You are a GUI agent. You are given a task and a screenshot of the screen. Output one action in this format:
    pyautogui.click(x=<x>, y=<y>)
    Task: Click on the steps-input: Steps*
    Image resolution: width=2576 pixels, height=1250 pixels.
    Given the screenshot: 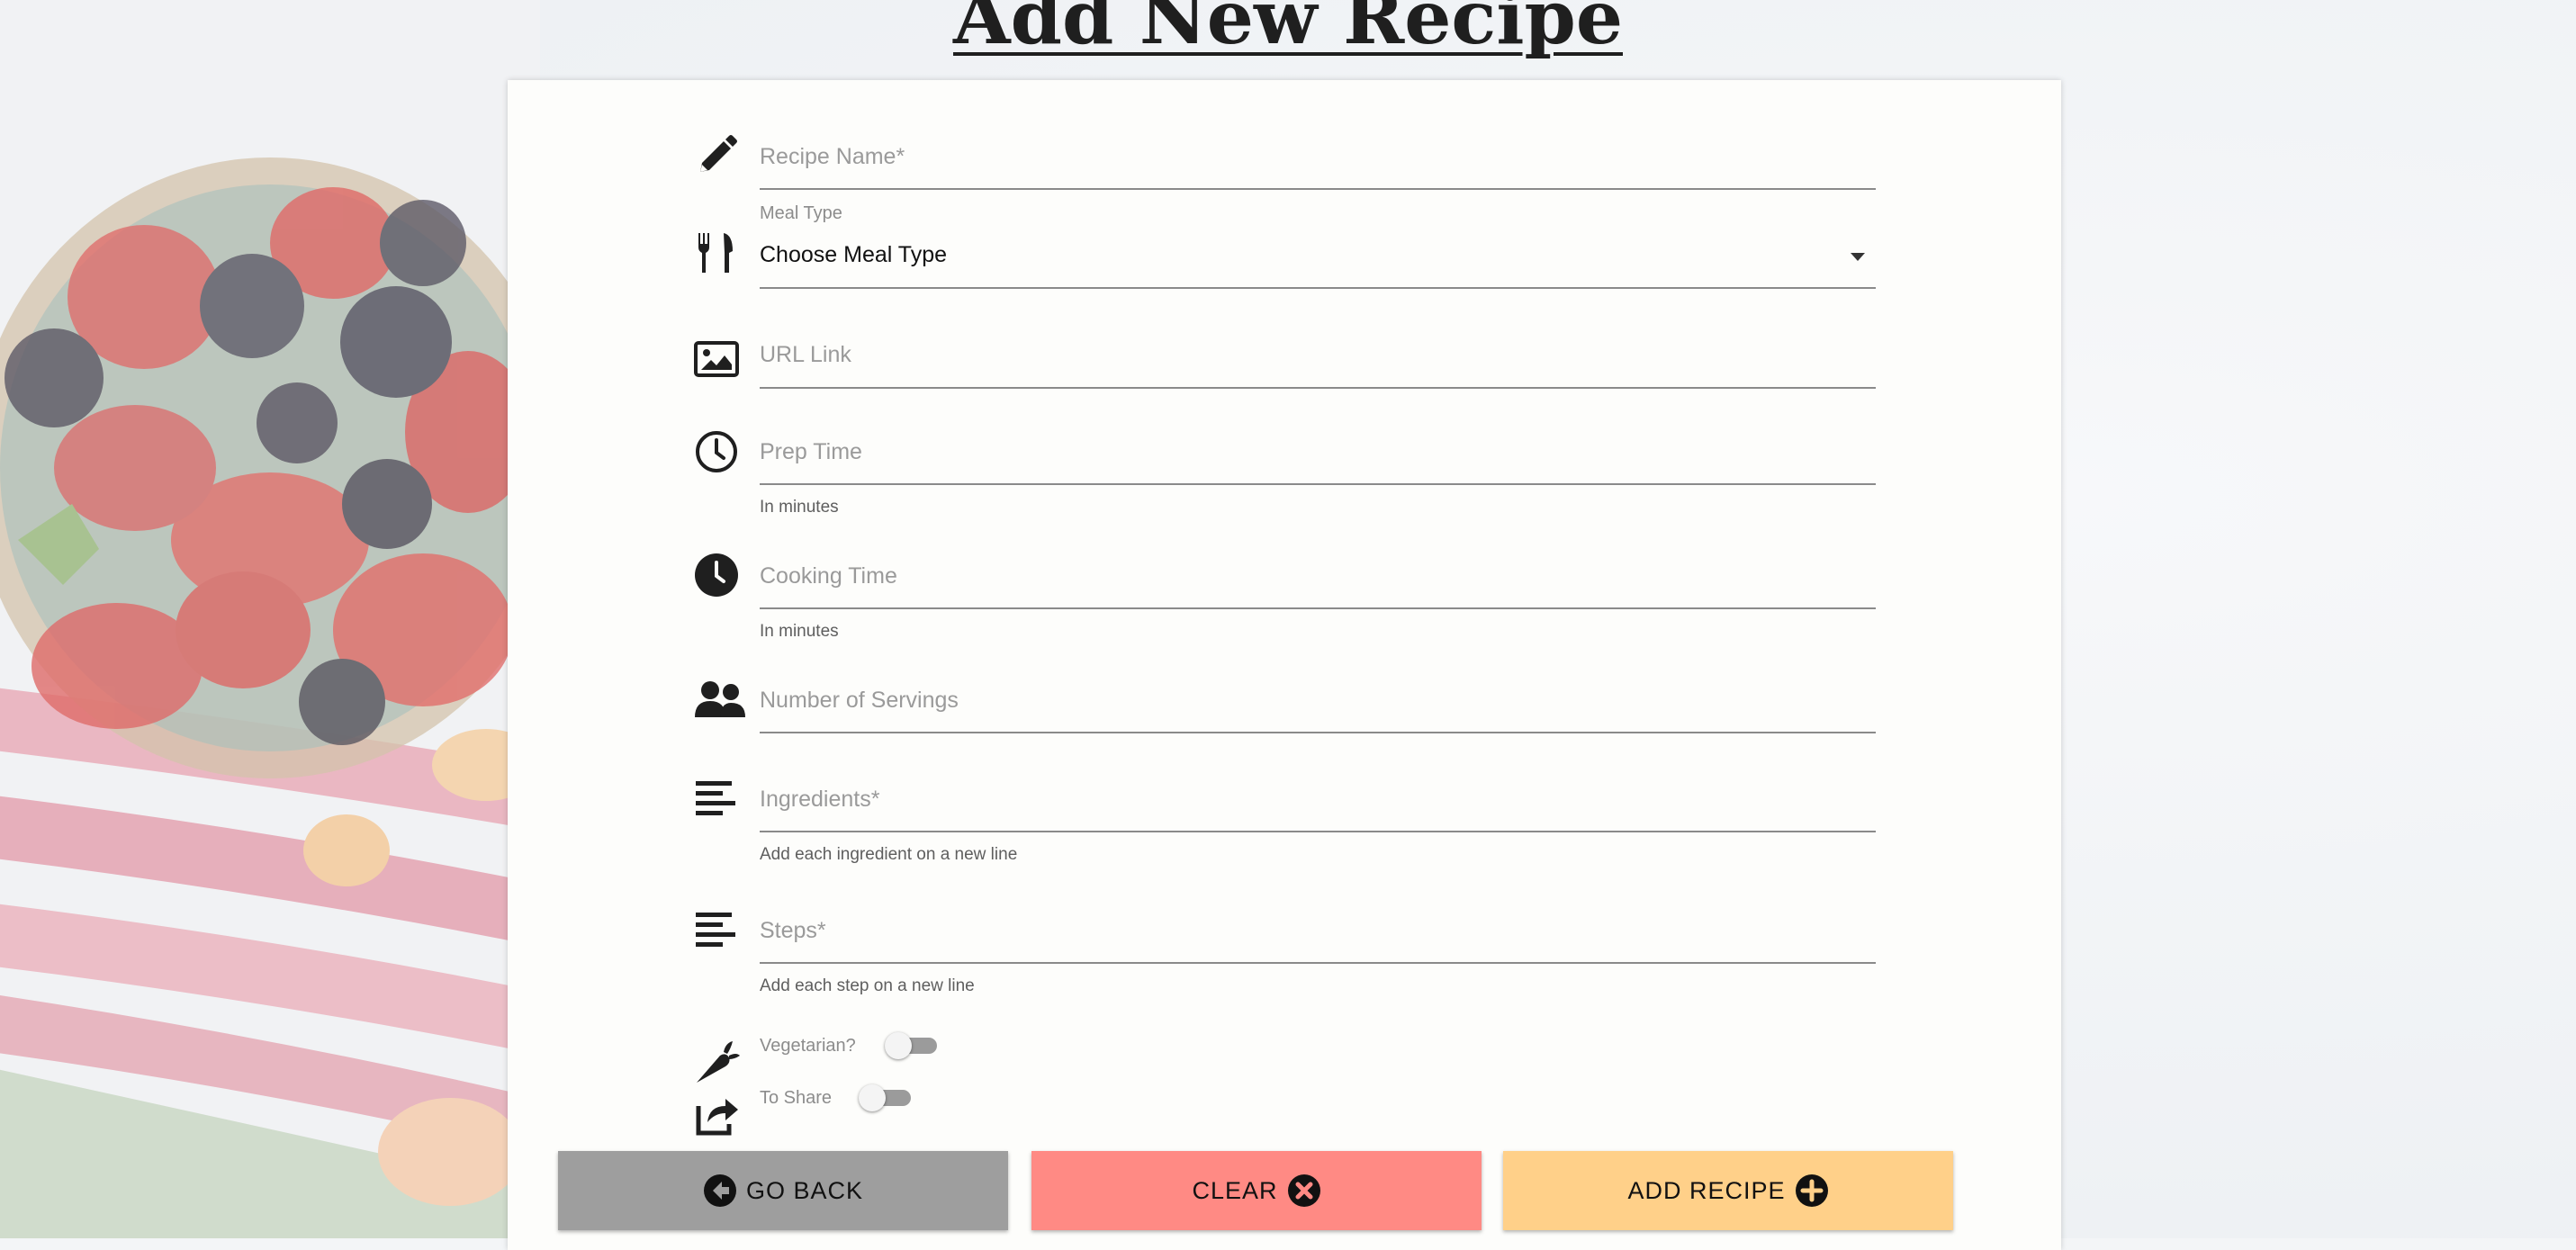 What is the action you would take?
    pyautogui.click(x=793, y=931)
    